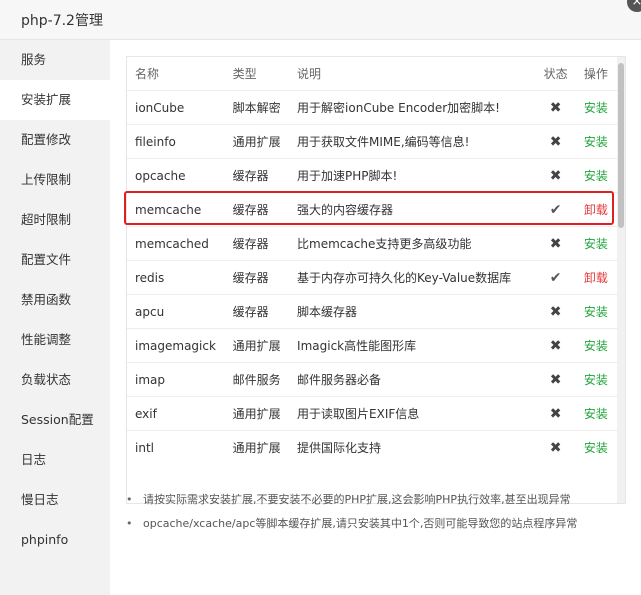 This screenshot has height=595, width=641. What do you see at coordinates (320, 20) in the screenshot?
I see `window-titlebar: php-7.2管理` at bounding box center [320, 20].